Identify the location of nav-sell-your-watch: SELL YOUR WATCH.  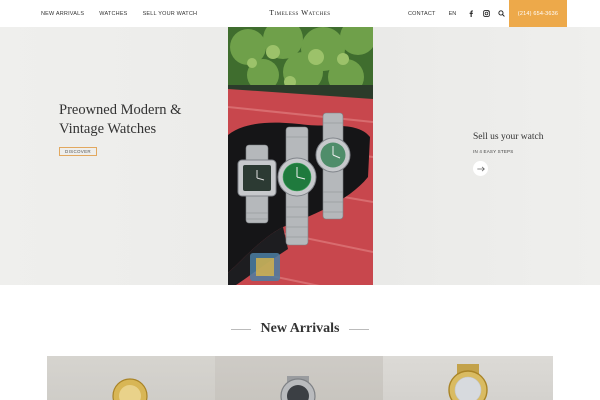
(170, 14).